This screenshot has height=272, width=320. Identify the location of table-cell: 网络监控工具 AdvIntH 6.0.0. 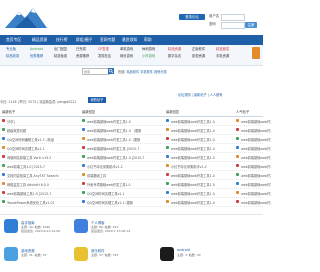
(45, 184).